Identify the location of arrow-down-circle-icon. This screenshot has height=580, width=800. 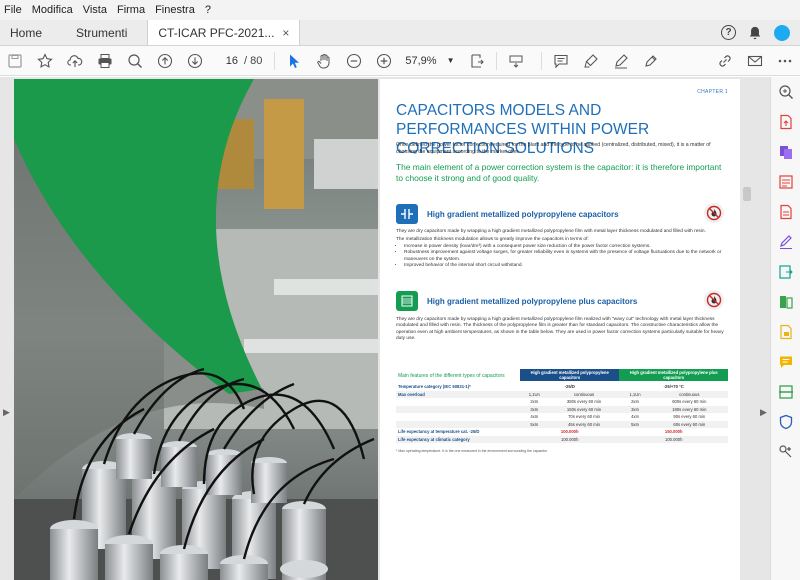
(195, 60).